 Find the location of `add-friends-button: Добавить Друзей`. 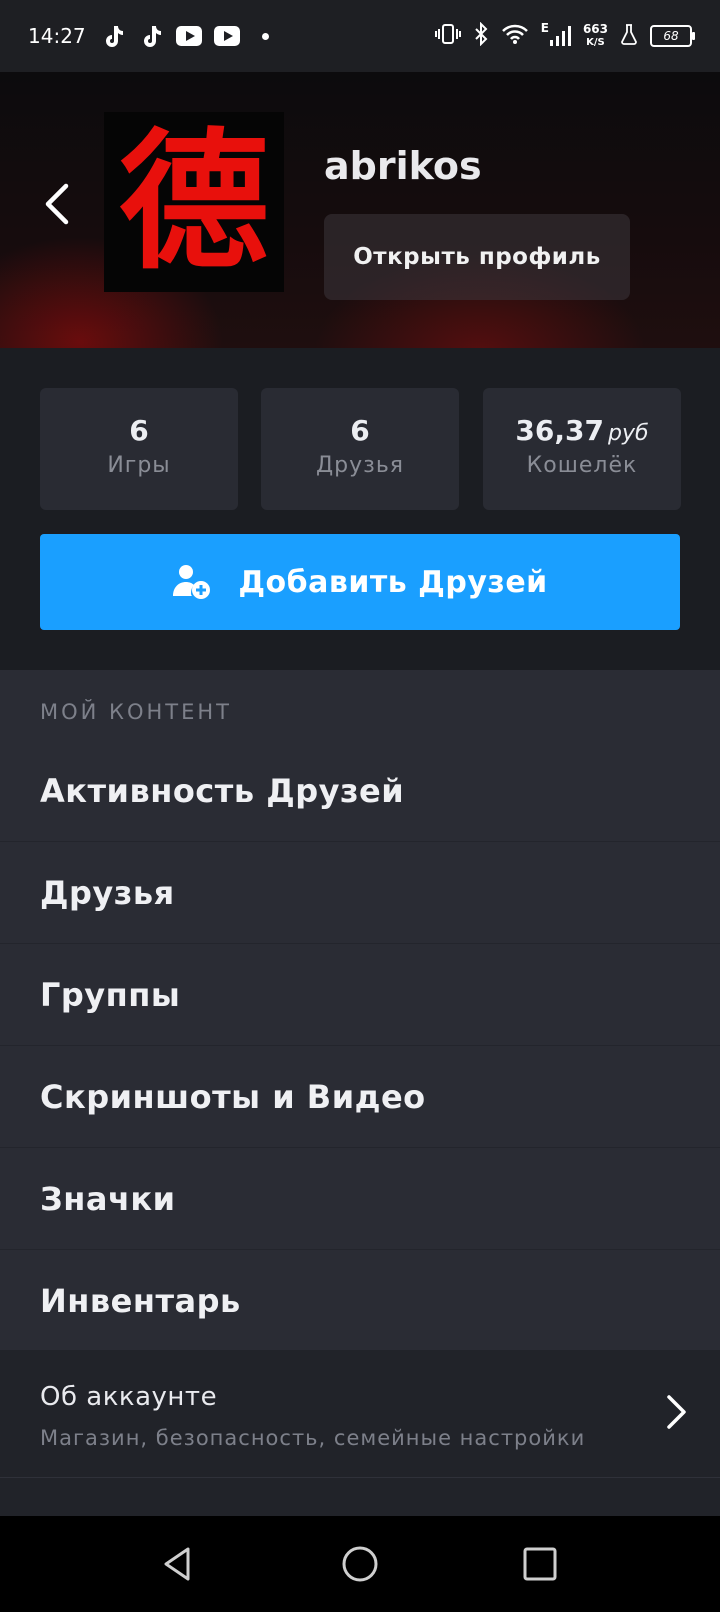

add-friends-button: Добавить Друзей is located at coordinates (360, 582).